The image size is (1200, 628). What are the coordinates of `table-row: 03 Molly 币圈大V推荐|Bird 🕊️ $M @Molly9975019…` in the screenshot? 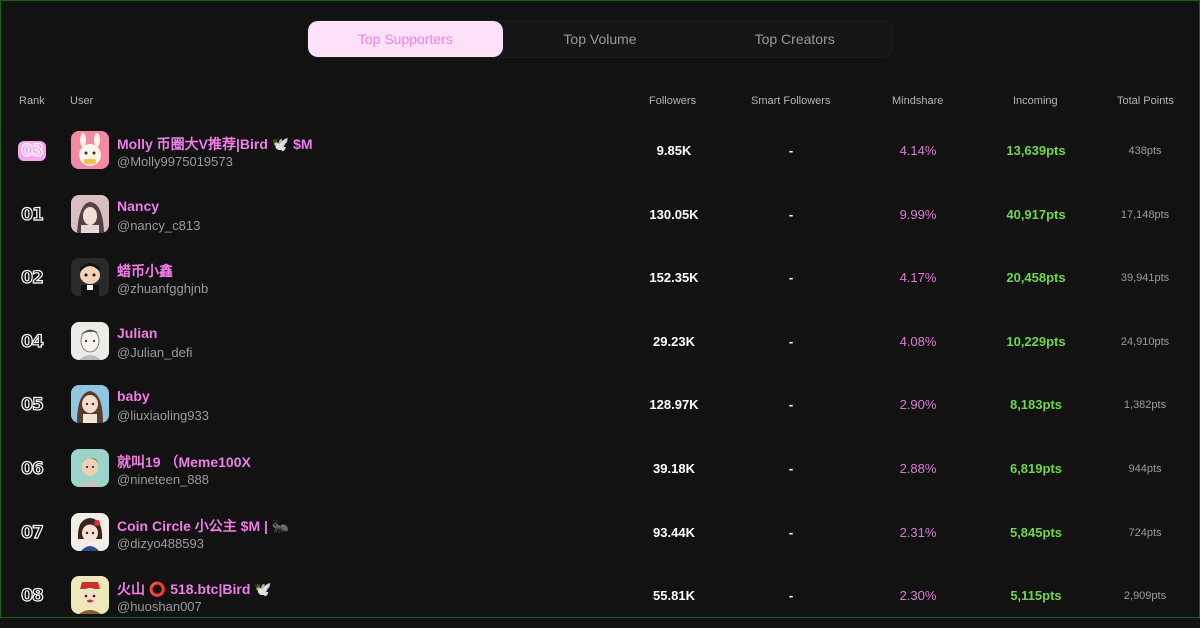 It's located at (600, 151).